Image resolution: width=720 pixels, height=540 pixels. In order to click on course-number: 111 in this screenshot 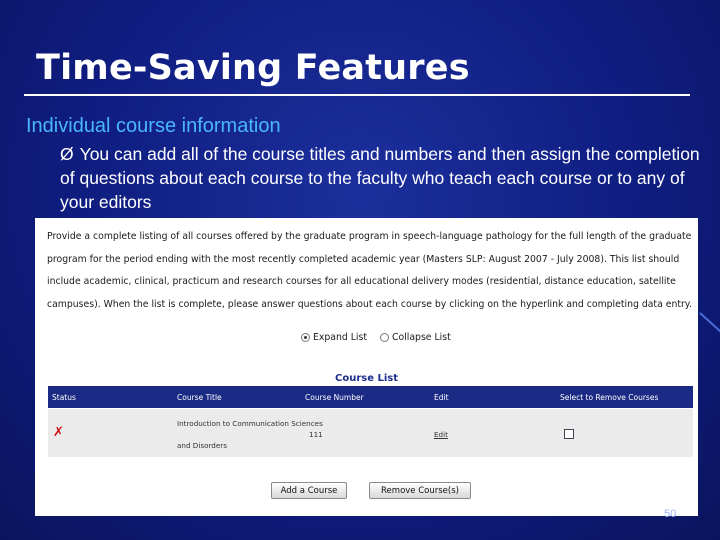, I will do `click(316, 434)`.